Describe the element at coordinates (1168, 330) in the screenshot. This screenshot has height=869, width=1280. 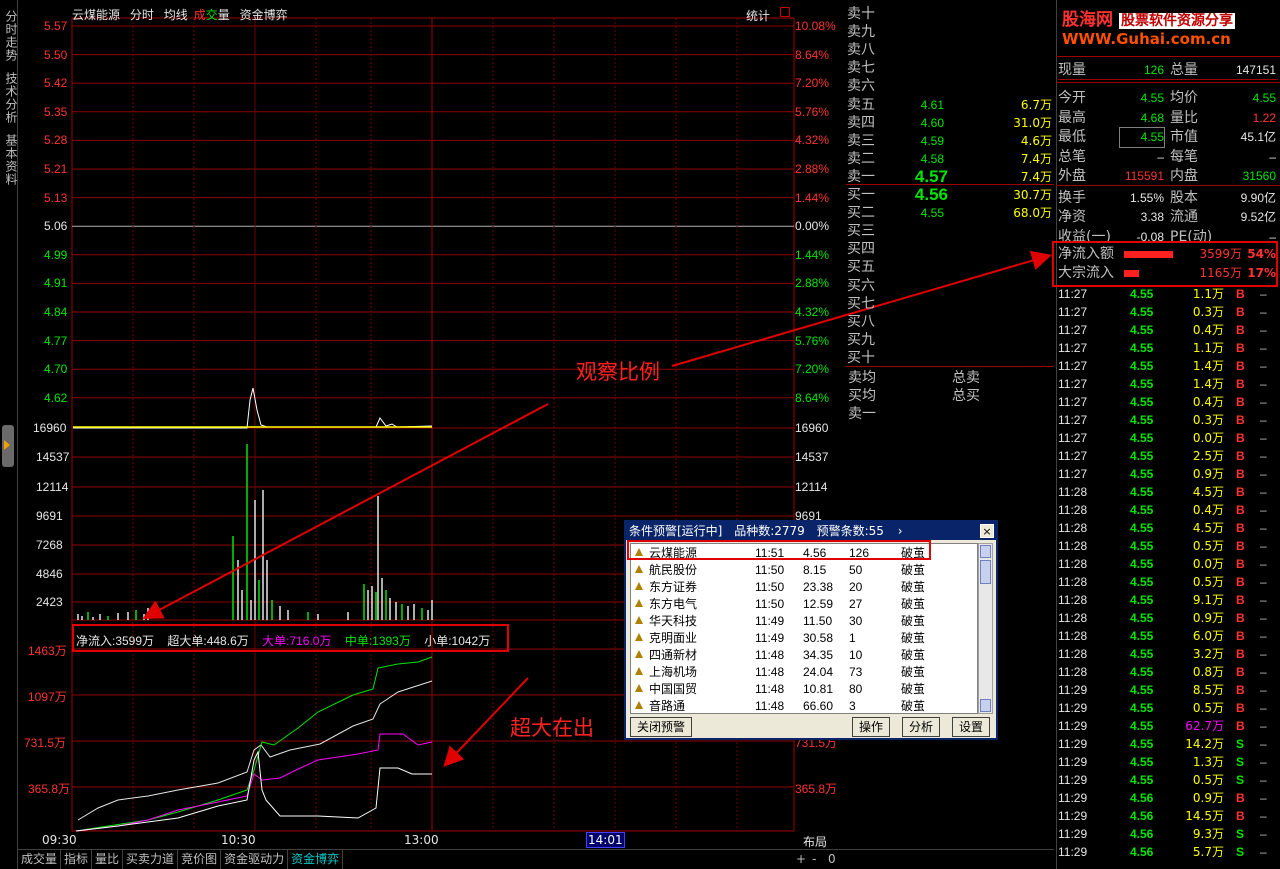
I see `tick-row: 11:27 4.55 0.4万 B –` at that location.